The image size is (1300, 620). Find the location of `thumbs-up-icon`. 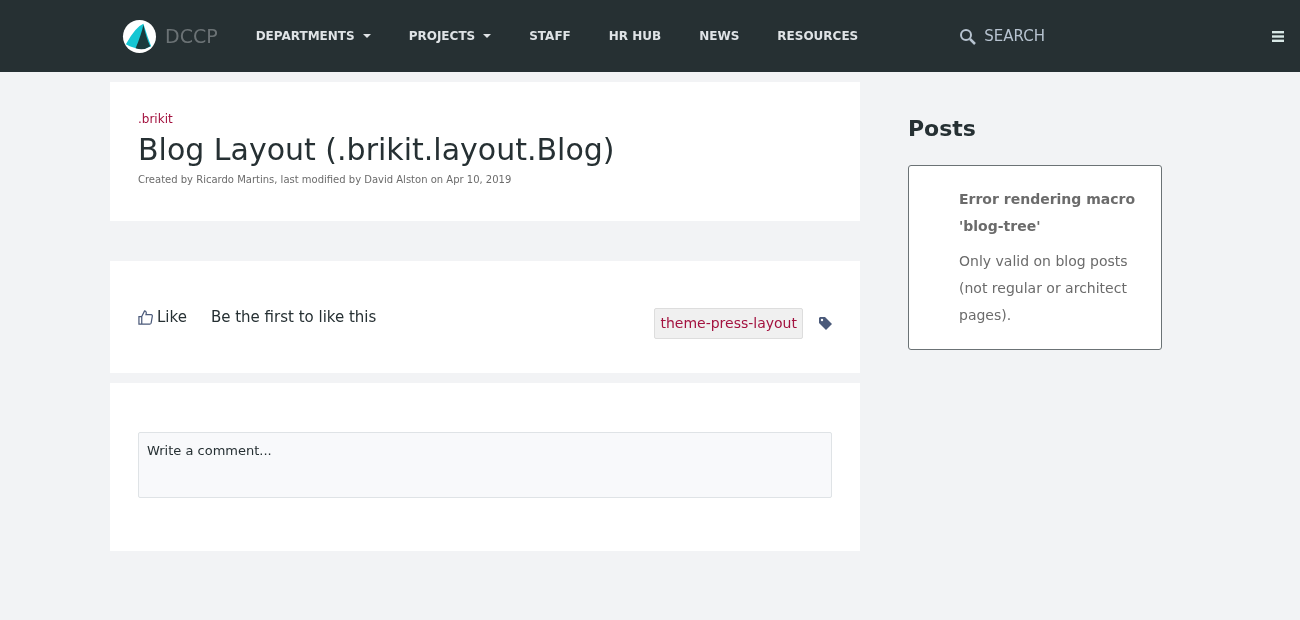

thumbs-up-icon is located at coordinates (145, 317).